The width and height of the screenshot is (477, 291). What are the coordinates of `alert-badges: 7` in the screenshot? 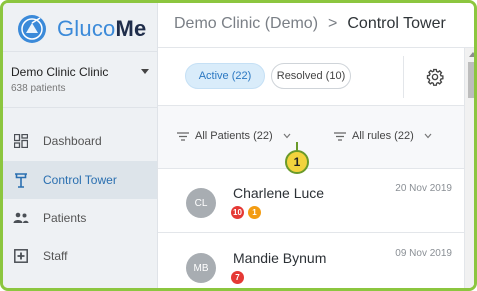 It's located at (239, 277).